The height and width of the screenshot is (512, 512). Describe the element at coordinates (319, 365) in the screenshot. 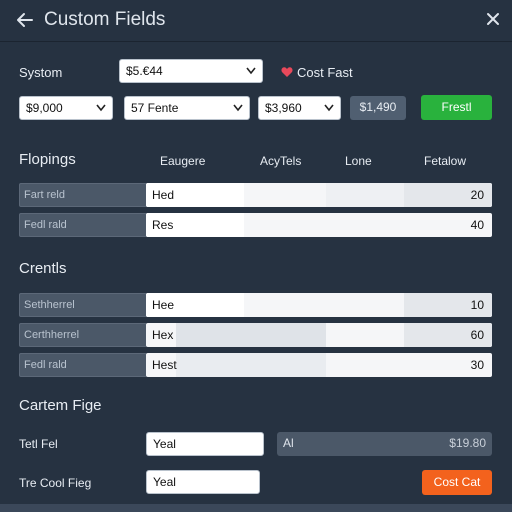

I see `row-input: Hest 30` at that location.